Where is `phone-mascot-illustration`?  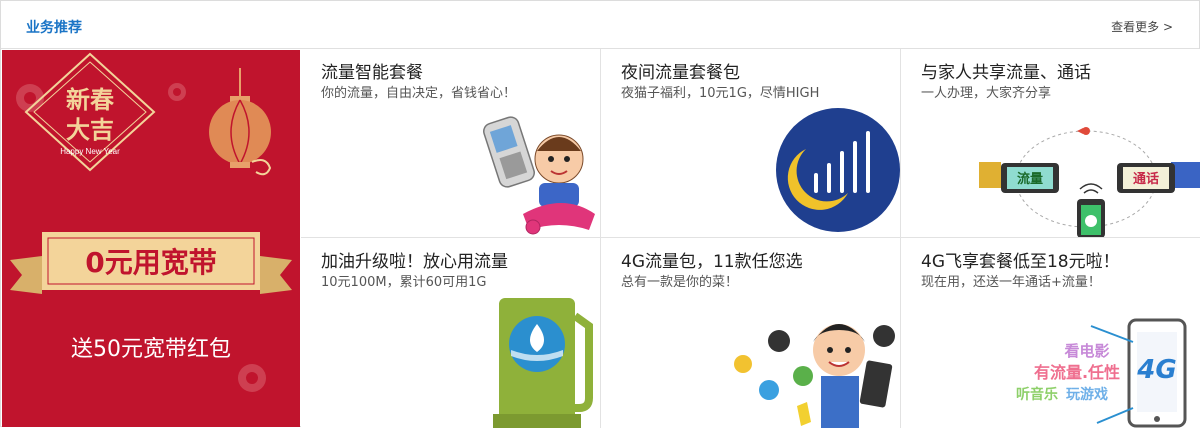
phone-mascot-illustration is located at coordinates (539, 175).